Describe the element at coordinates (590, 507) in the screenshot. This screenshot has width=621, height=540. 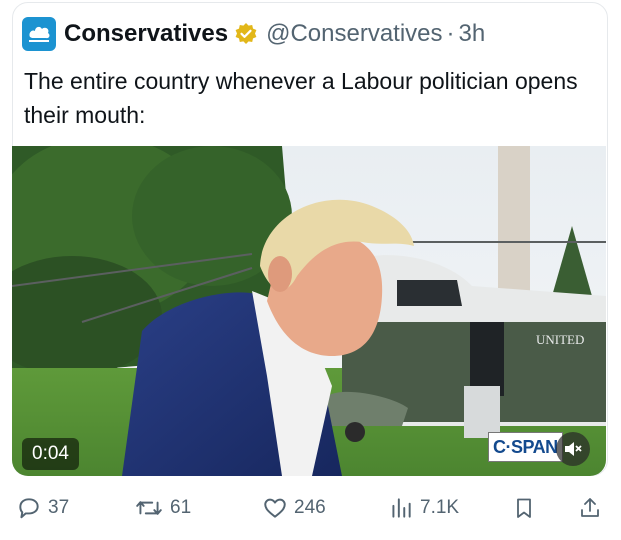
I see `share-icon` at that location.